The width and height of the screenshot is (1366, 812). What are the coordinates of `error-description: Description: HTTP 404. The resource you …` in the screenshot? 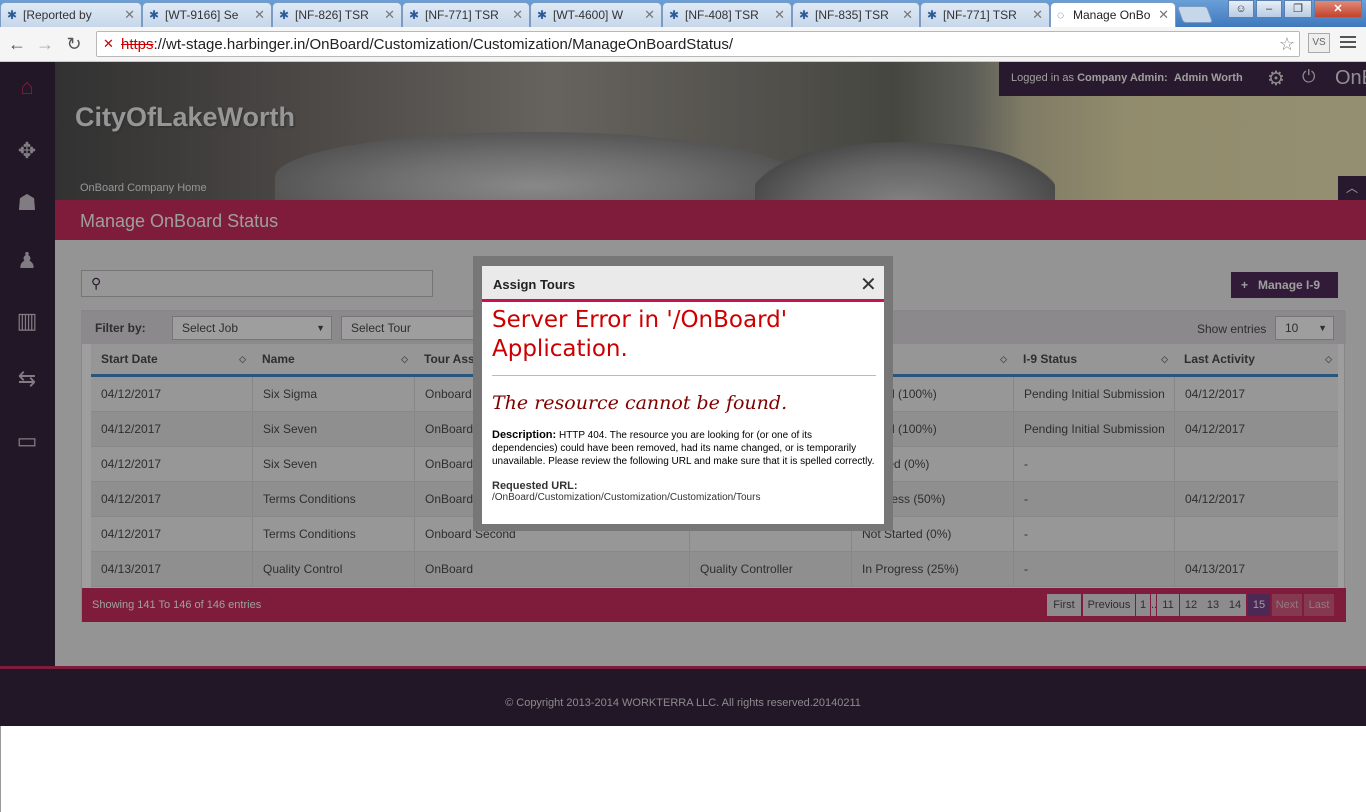 It's located at (683, 448).